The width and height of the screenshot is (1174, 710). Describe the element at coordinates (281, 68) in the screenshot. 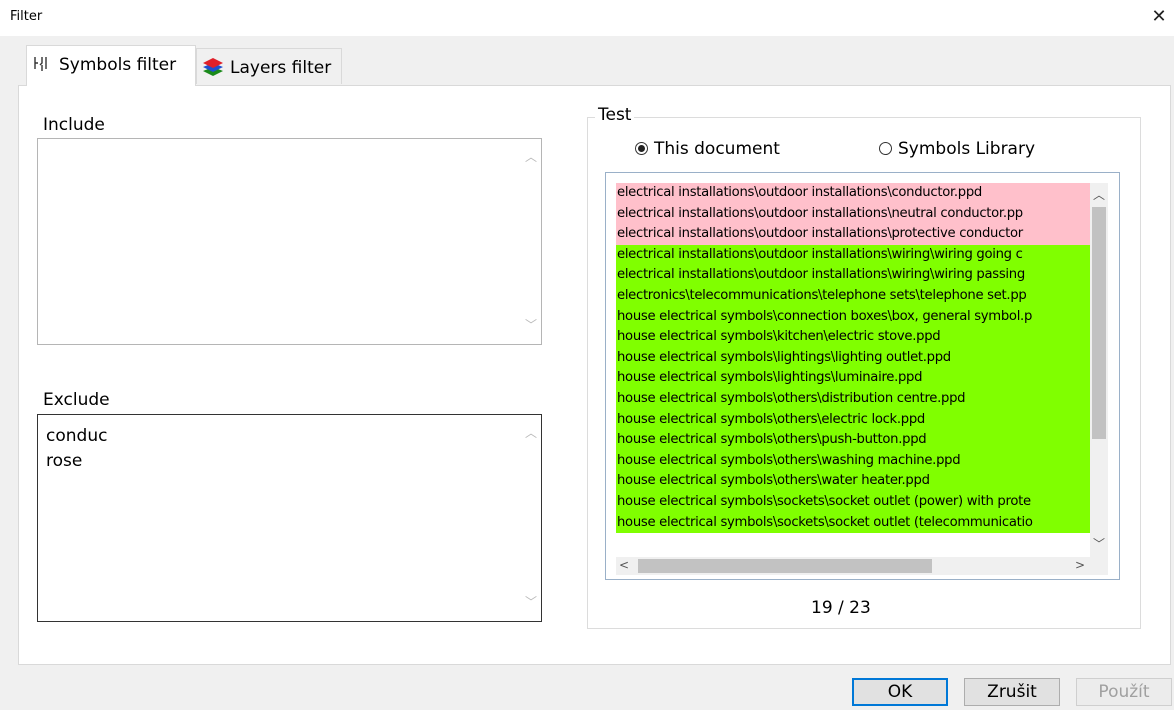

I see `tab-layers-filter-label: Layers filter` at that location.